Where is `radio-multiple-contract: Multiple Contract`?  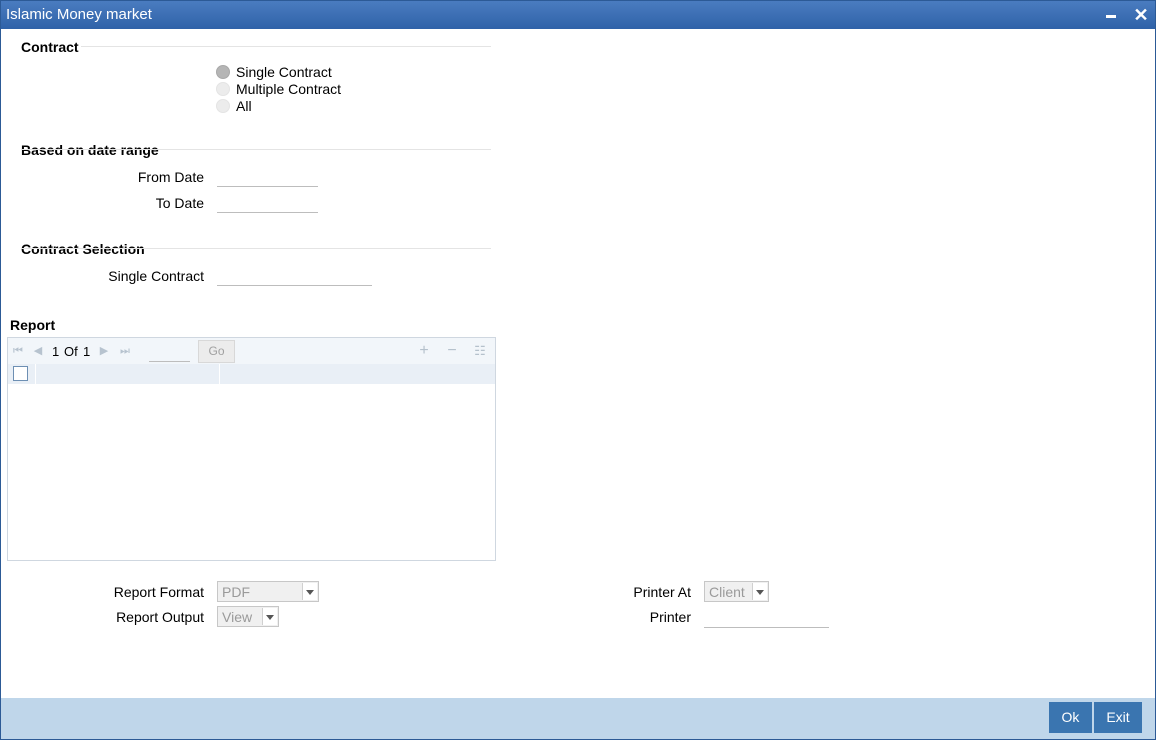
radio-multiple-contract: Multiple Contract is located at coordinates (278, 88).